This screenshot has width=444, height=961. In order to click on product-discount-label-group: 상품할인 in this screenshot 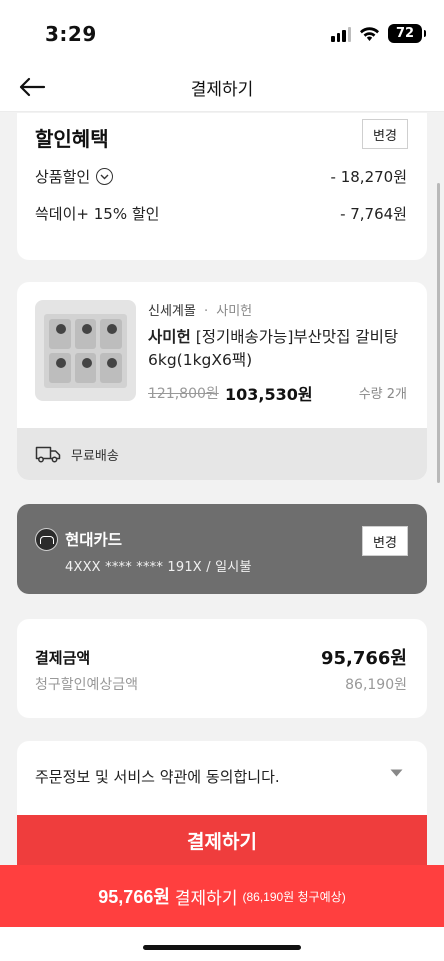, I will do `click(74, 176)`.